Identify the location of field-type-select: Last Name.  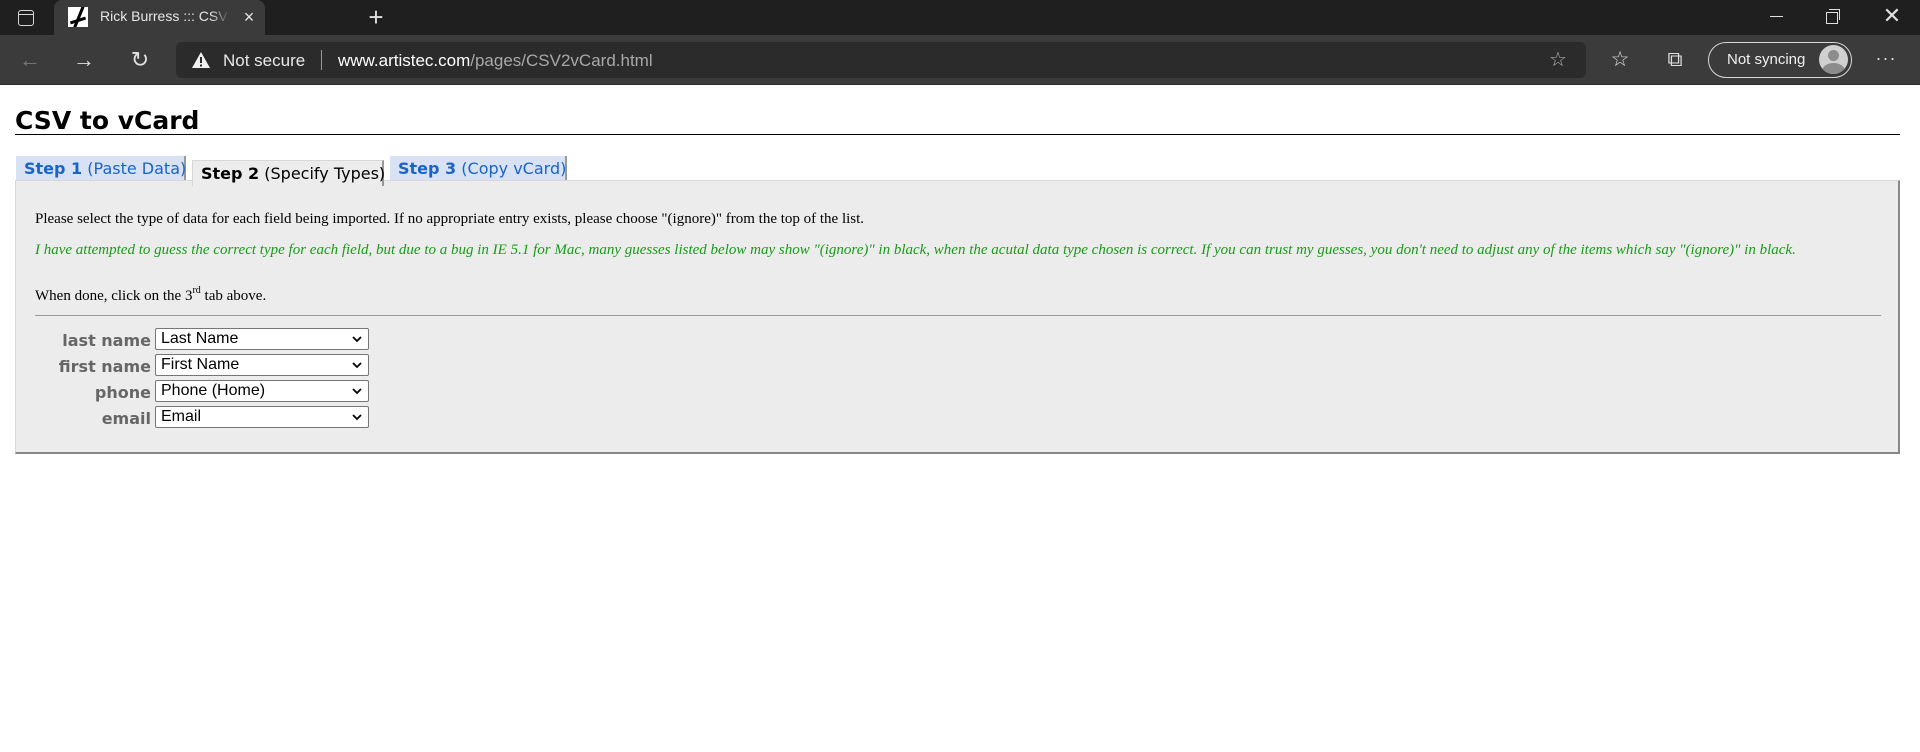
(262, 339).